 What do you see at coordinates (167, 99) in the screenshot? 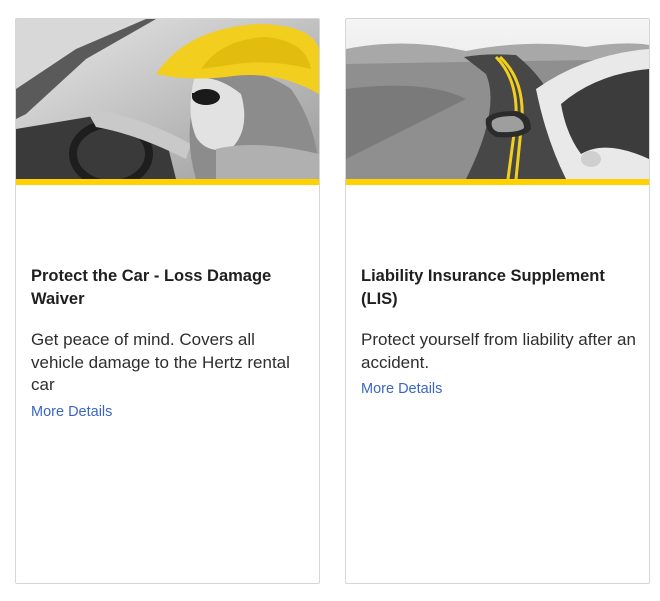
I see `woman-driving-photo` at bounding box center [167, 99].